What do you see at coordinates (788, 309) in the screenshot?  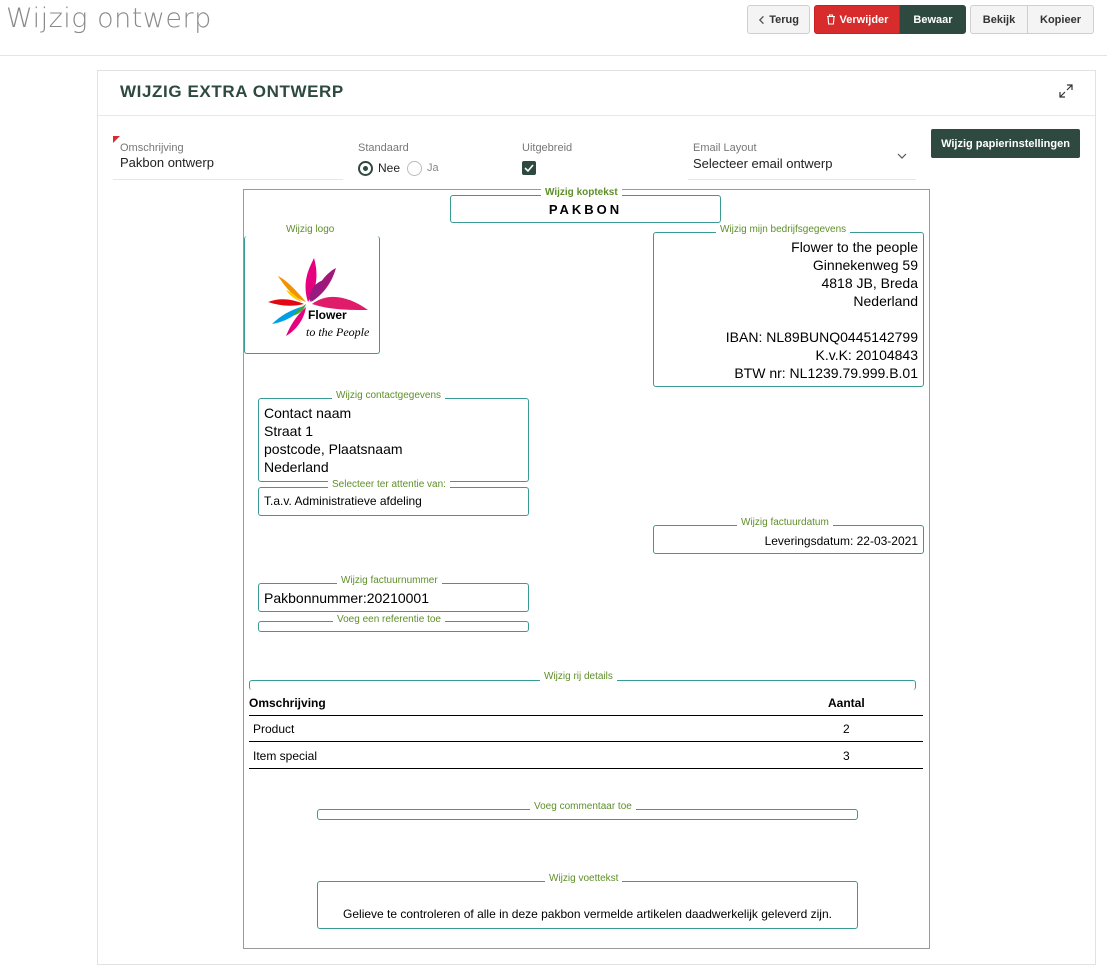 I see `company-details-box` at bounding box center [788, 309].